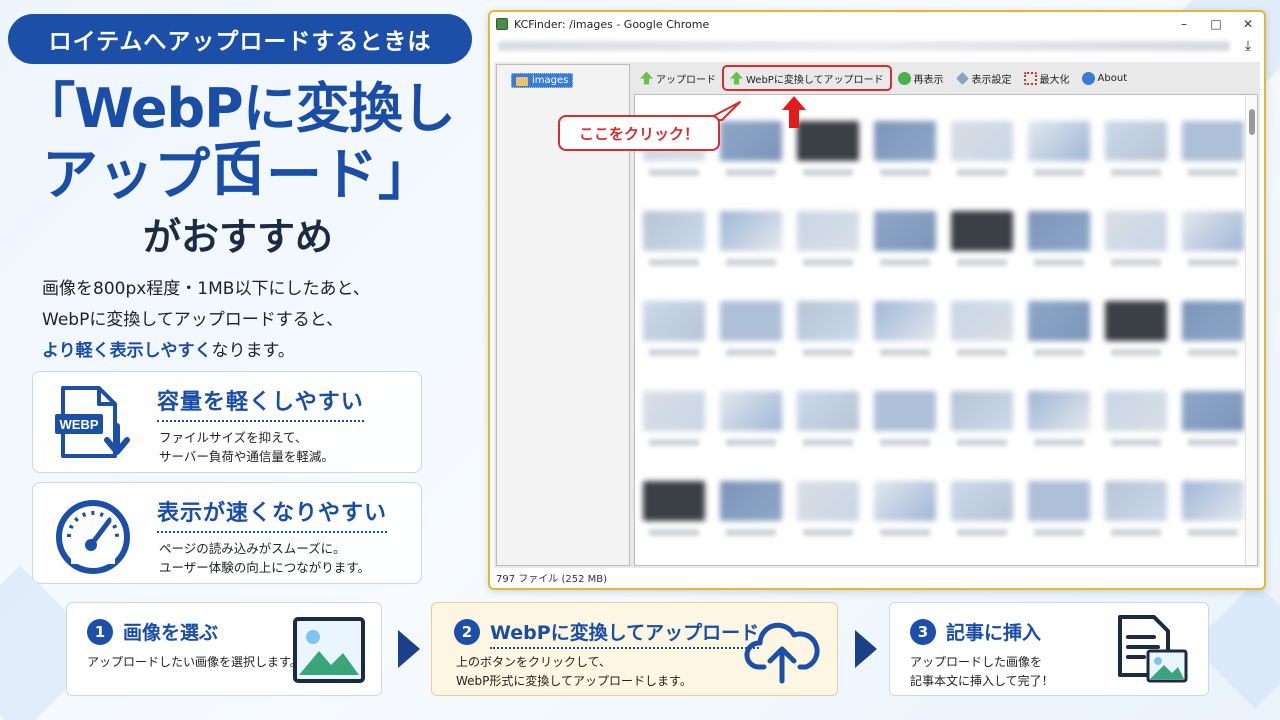 This screenshot has height=720, width=1280. Describe the element at coordinates (240, 39) in the screenshot. I see `banner-pill: ロイテムへアップロードするときは` at that location.